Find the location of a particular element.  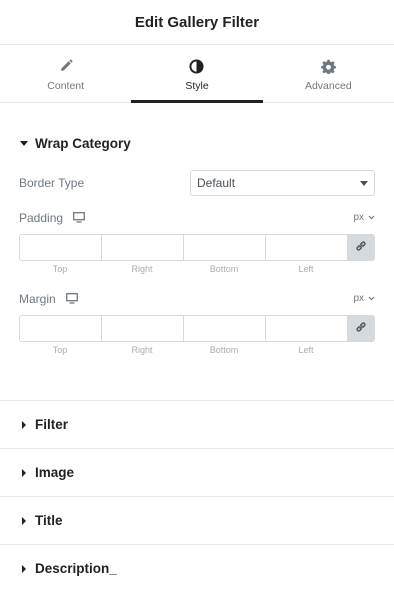

padding-left-label: Left is located at coordinates (306, 269).